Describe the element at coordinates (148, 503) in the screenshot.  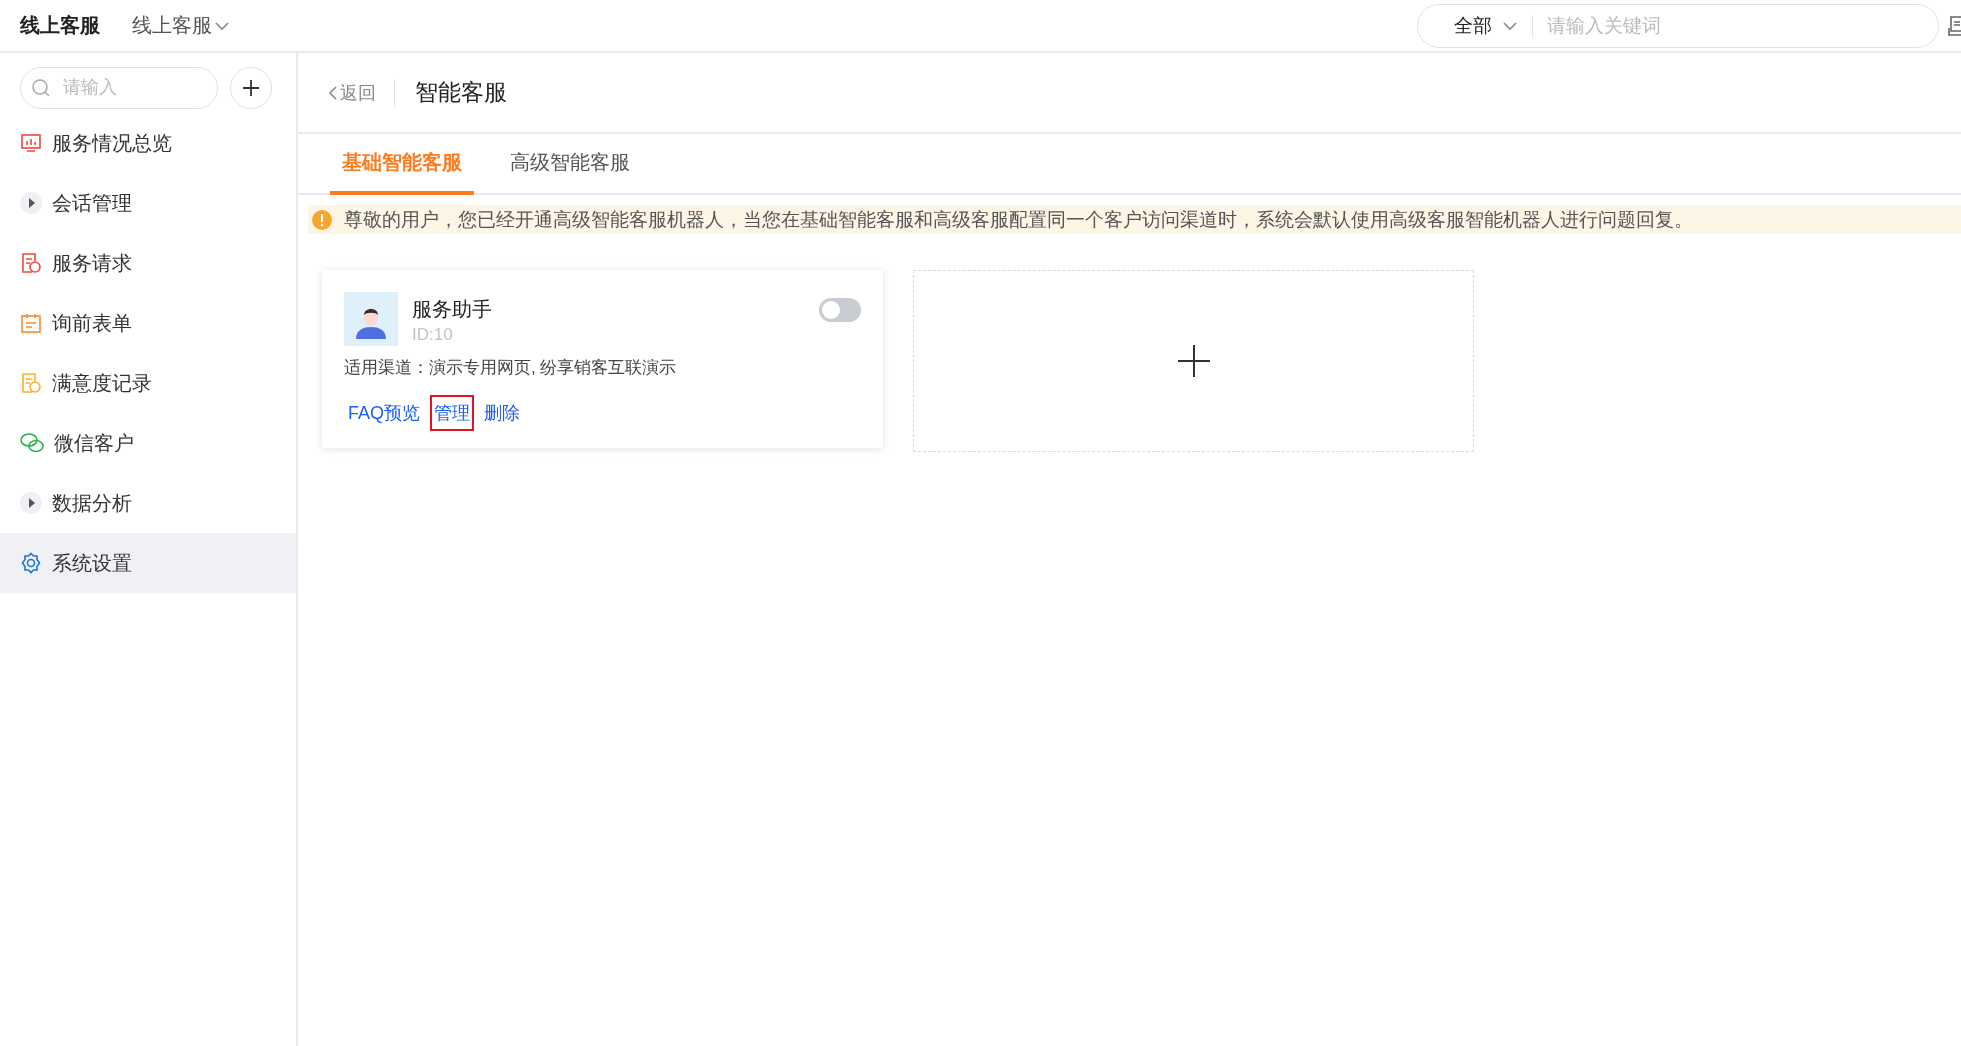
I see `sidebar-item: 数据分析` at that location.